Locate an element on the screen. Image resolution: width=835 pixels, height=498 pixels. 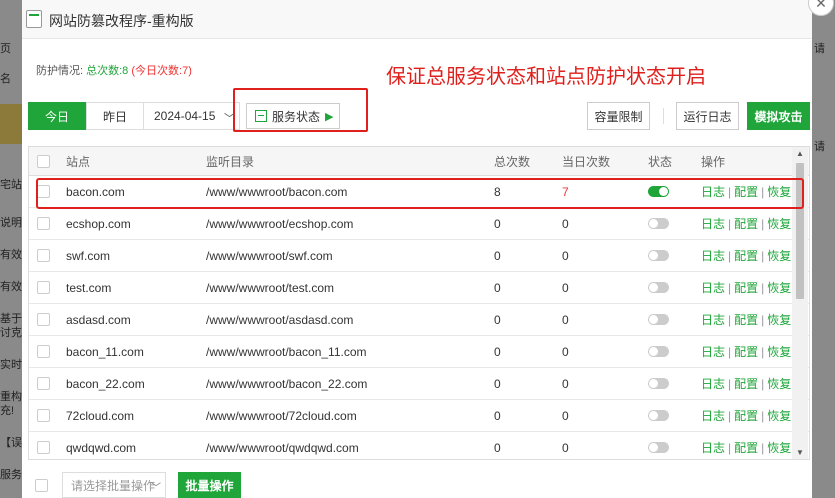
capacity-limit-button: 容量限制 is located at coordinates (618, 116).